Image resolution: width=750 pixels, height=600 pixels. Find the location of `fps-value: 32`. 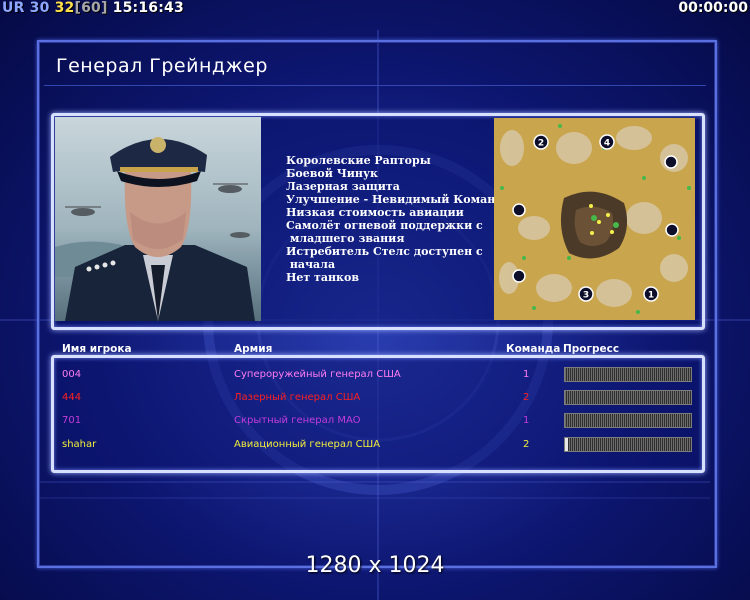

fps-value: 32 is located at coordinates (64, 8).